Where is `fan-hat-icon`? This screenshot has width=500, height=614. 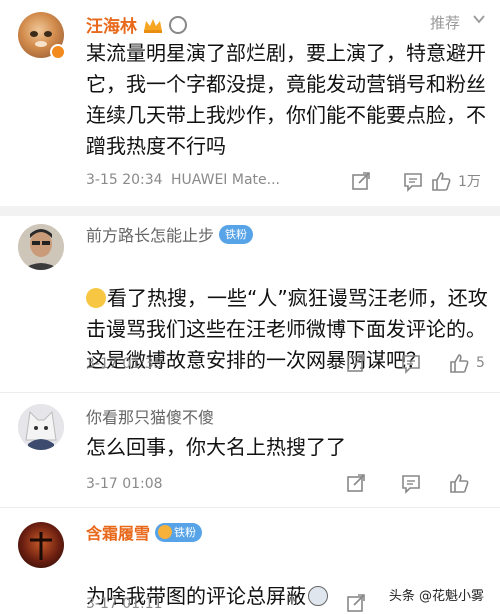
fan-hat-icon is located at coordinates (165, 532).